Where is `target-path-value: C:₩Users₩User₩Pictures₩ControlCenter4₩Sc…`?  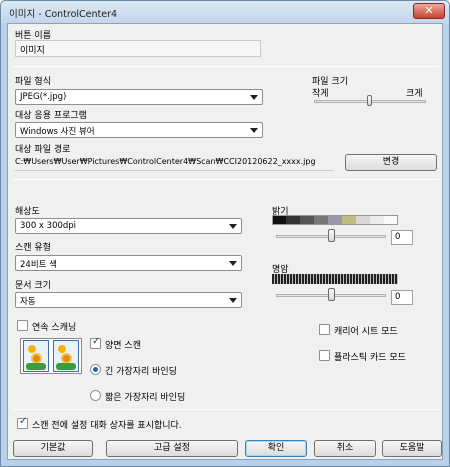
target-path-value: C:₩Users₩User₩Pictures₩ControlCenter4₩Sc… is located at coordinates (174, 164).